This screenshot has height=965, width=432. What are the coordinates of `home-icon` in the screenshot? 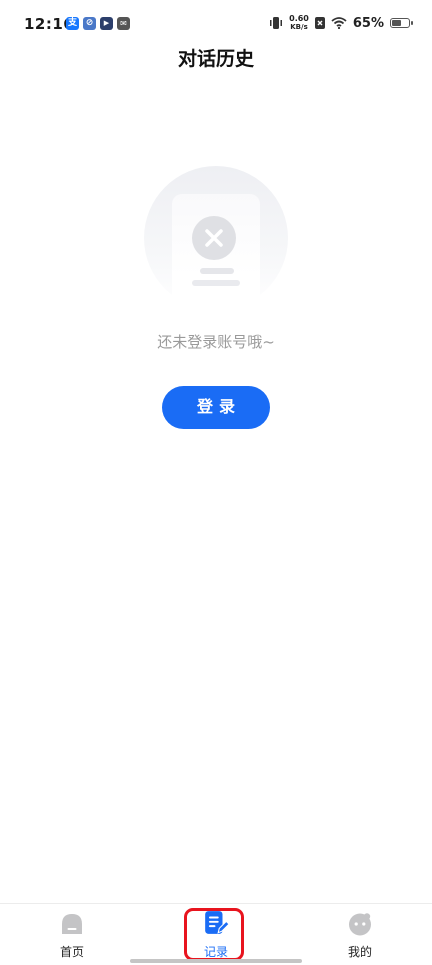 It's located at (72, 924).